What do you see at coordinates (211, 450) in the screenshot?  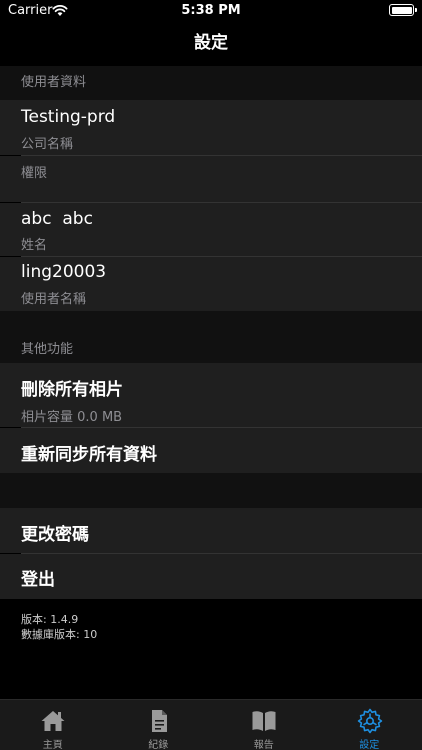 I see `resync-all-button: 重新同步所有資料` at bounding box center [211, 450].